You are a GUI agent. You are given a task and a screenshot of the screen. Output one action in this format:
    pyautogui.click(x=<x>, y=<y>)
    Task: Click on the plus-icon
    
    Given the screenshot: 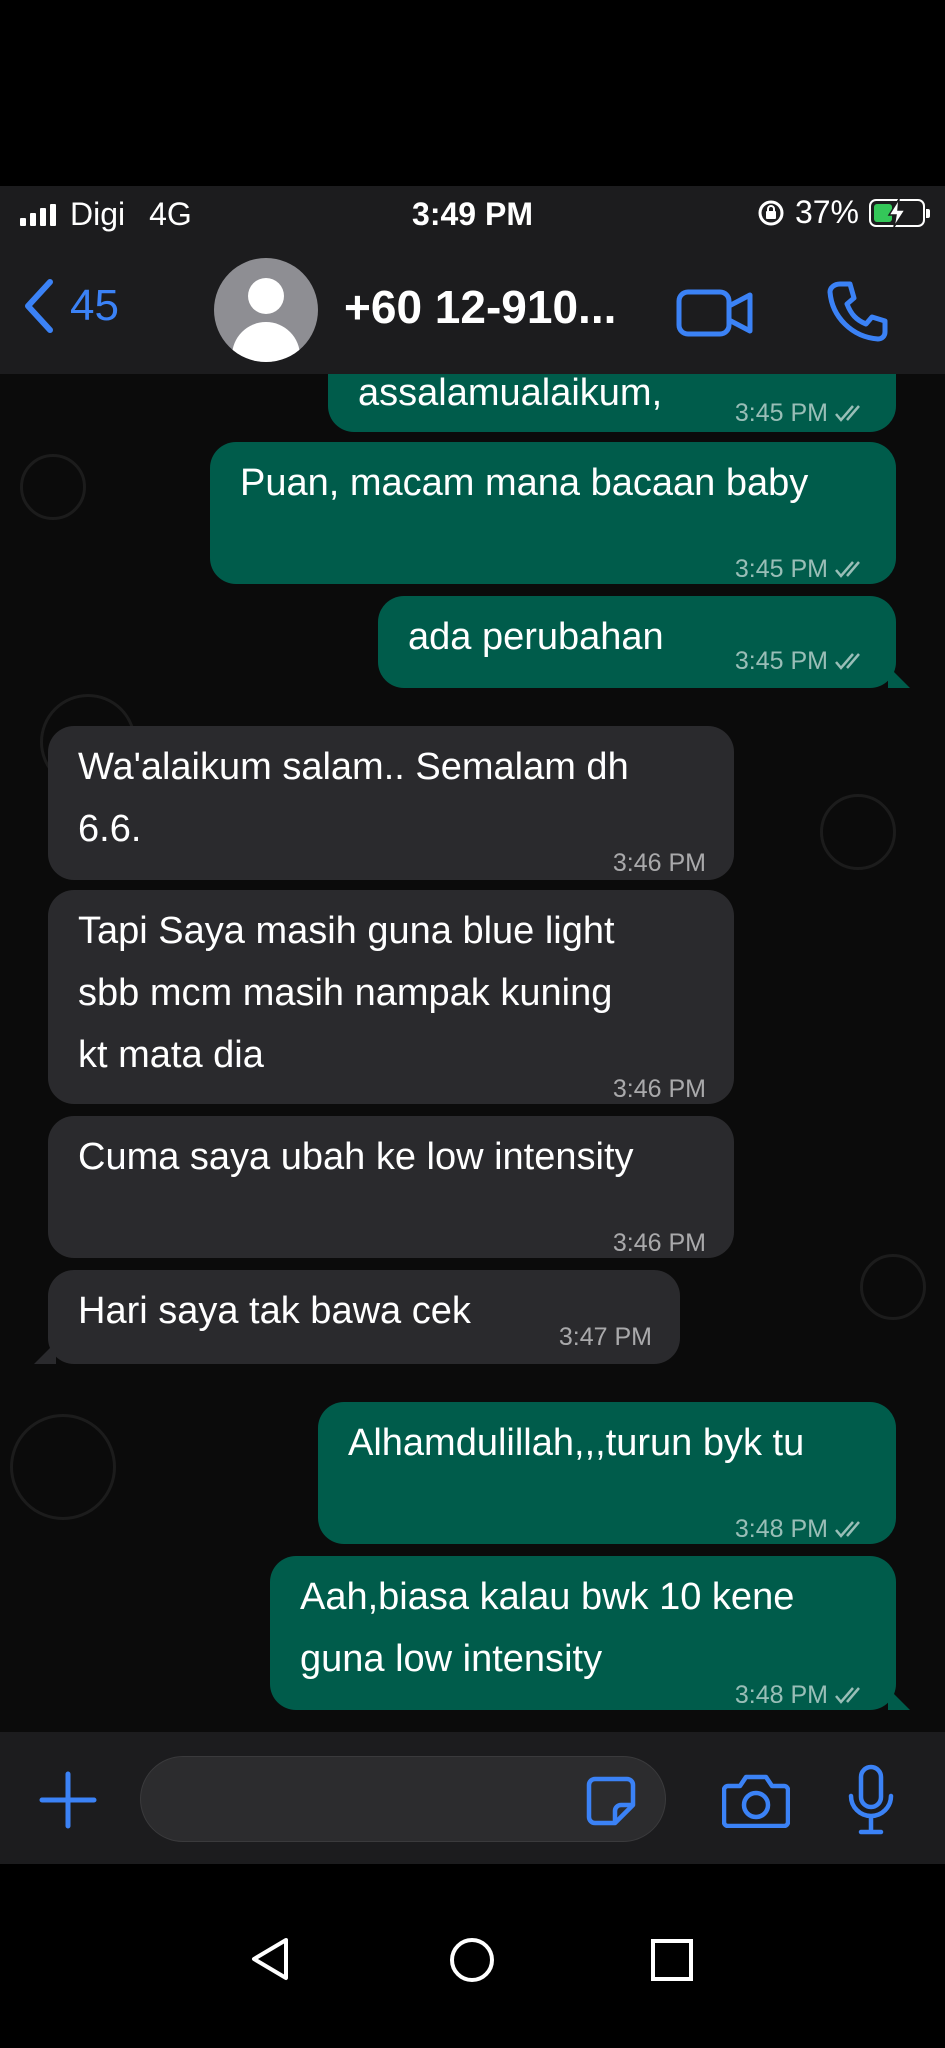 What is the action you would take?
    pyautogui.click(x=68, y=1800)
    